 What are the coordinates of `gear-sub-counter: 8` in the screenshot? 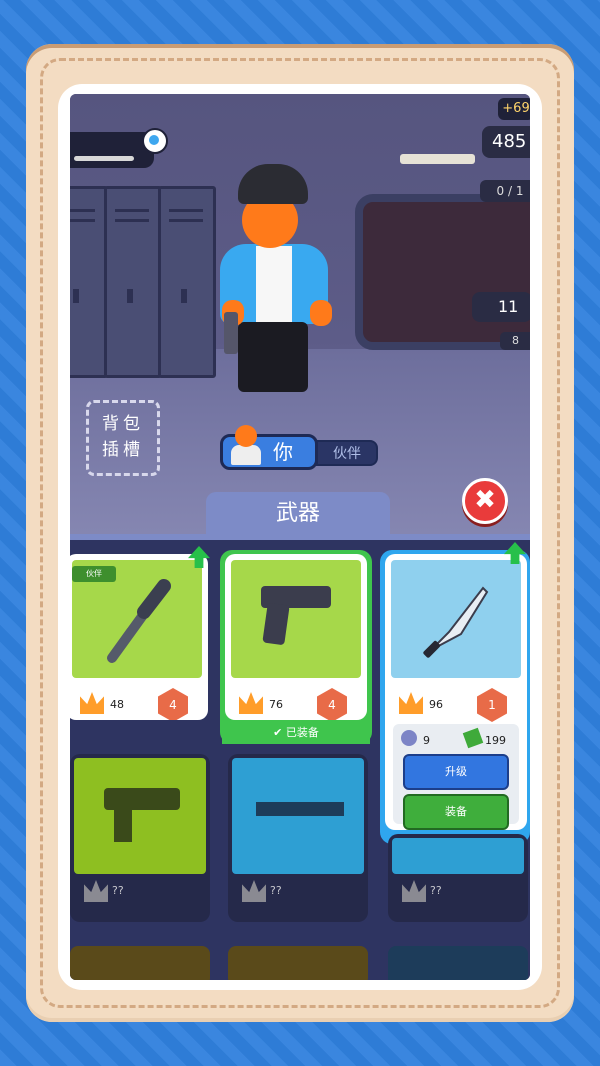 It's located at (515, 341).